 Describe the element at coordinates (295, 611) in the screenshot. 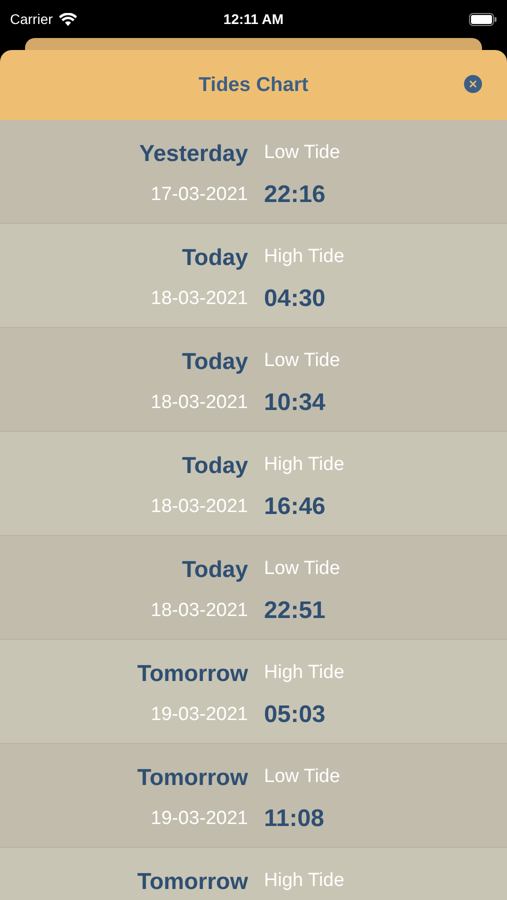

I see `tide-time: 22:51` at that location.